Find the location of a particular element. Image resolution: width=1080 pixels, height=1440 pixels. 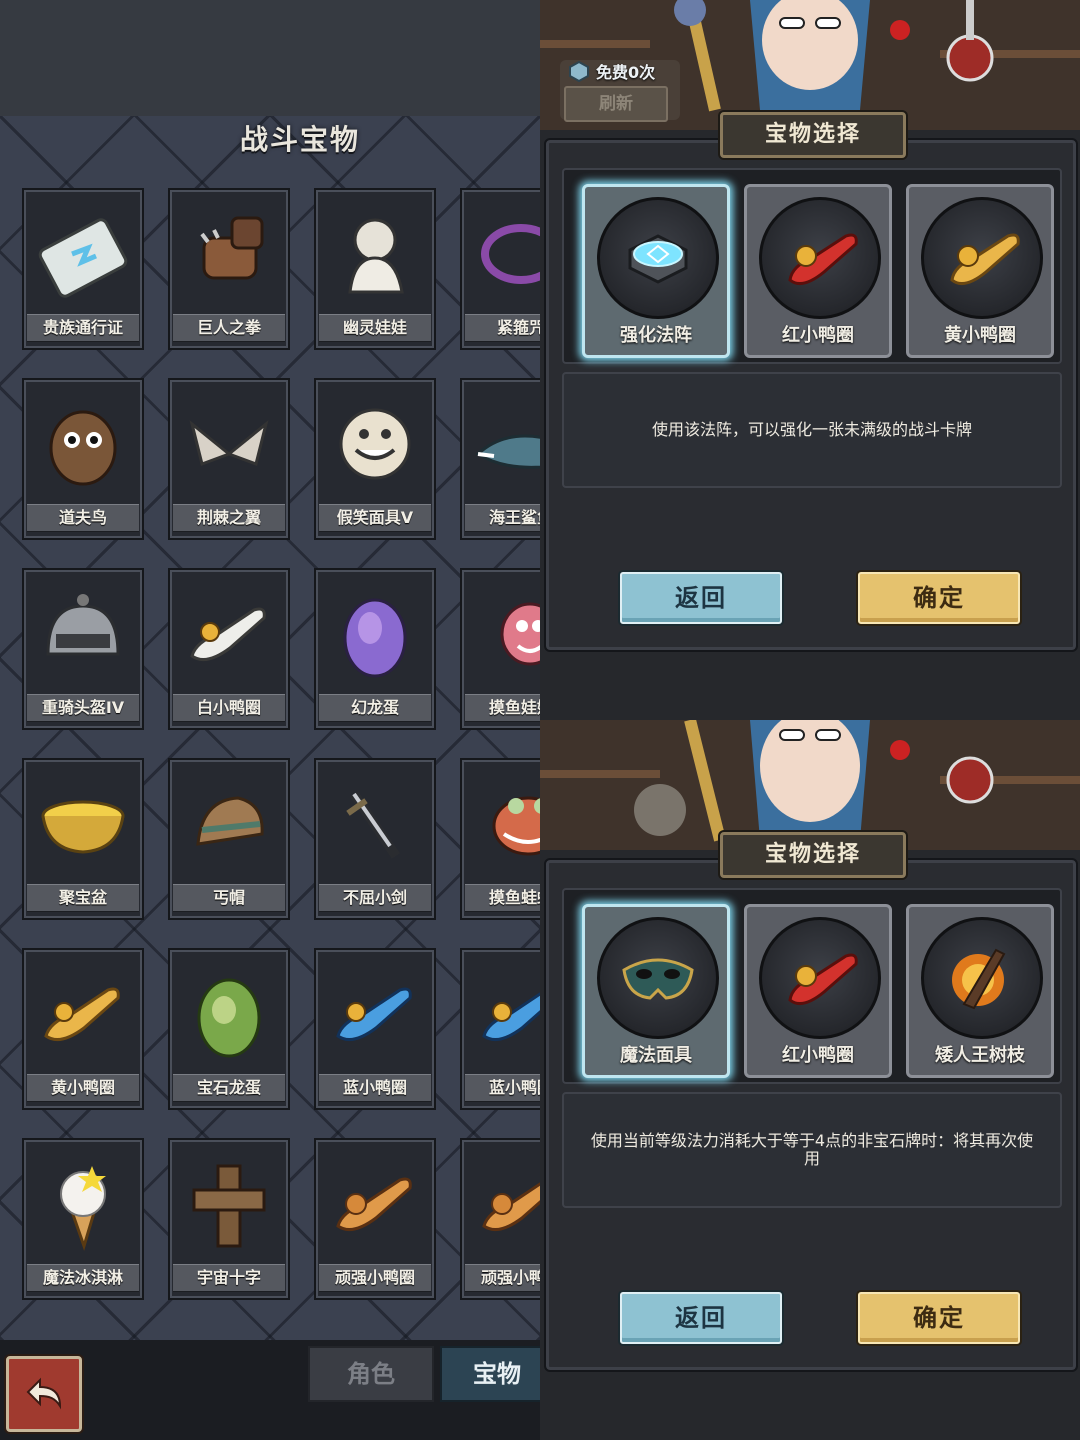

tab-treasure: 宝物 is located at coordinates (490, 1374).